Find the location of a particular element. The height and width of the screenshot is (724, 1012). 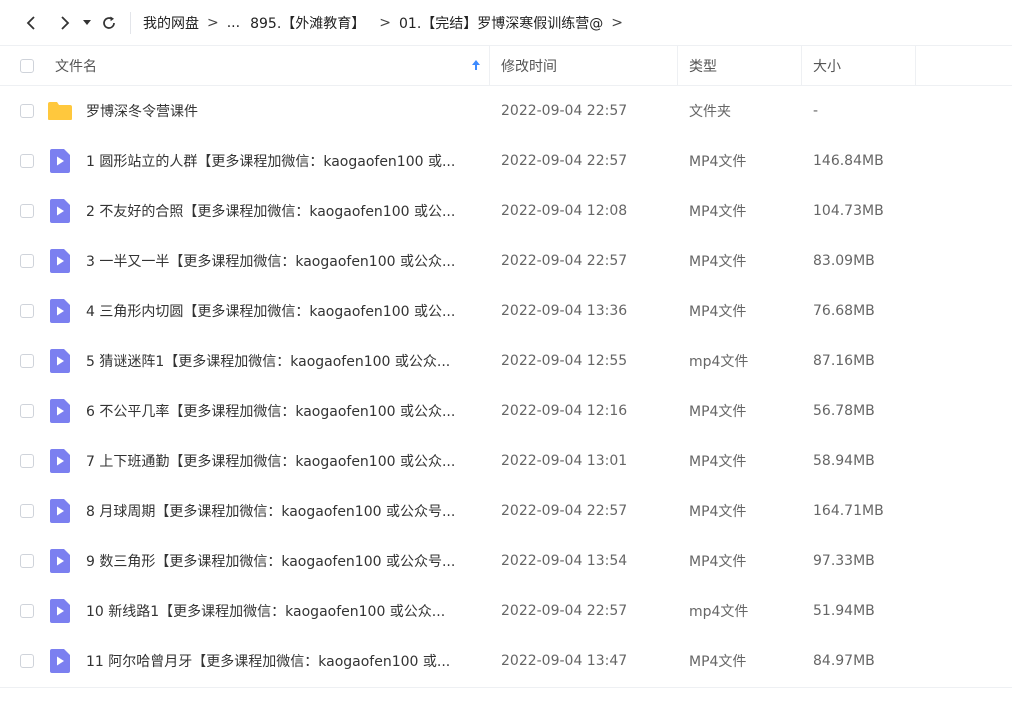

back-button is located at coordinates (31, 23).